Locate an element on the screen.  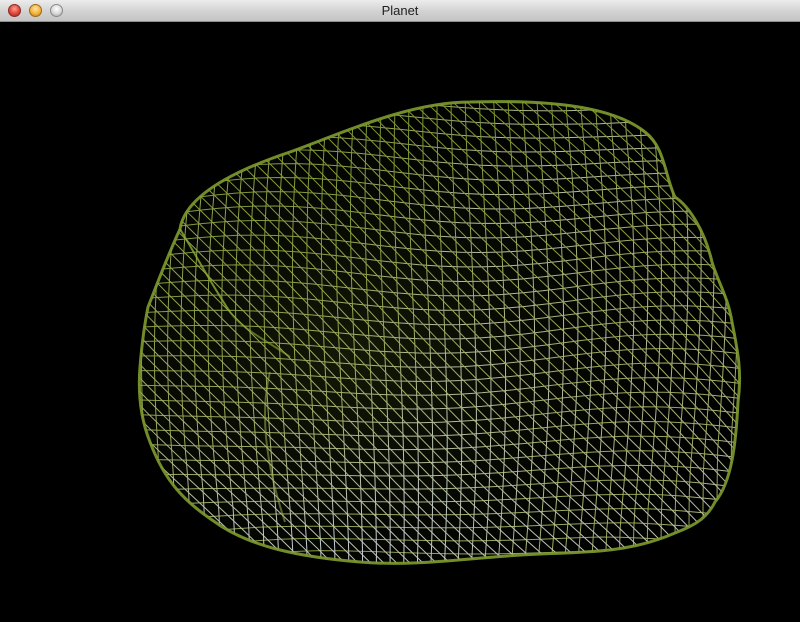
zoom-icon is located at coordinates (56, 10).